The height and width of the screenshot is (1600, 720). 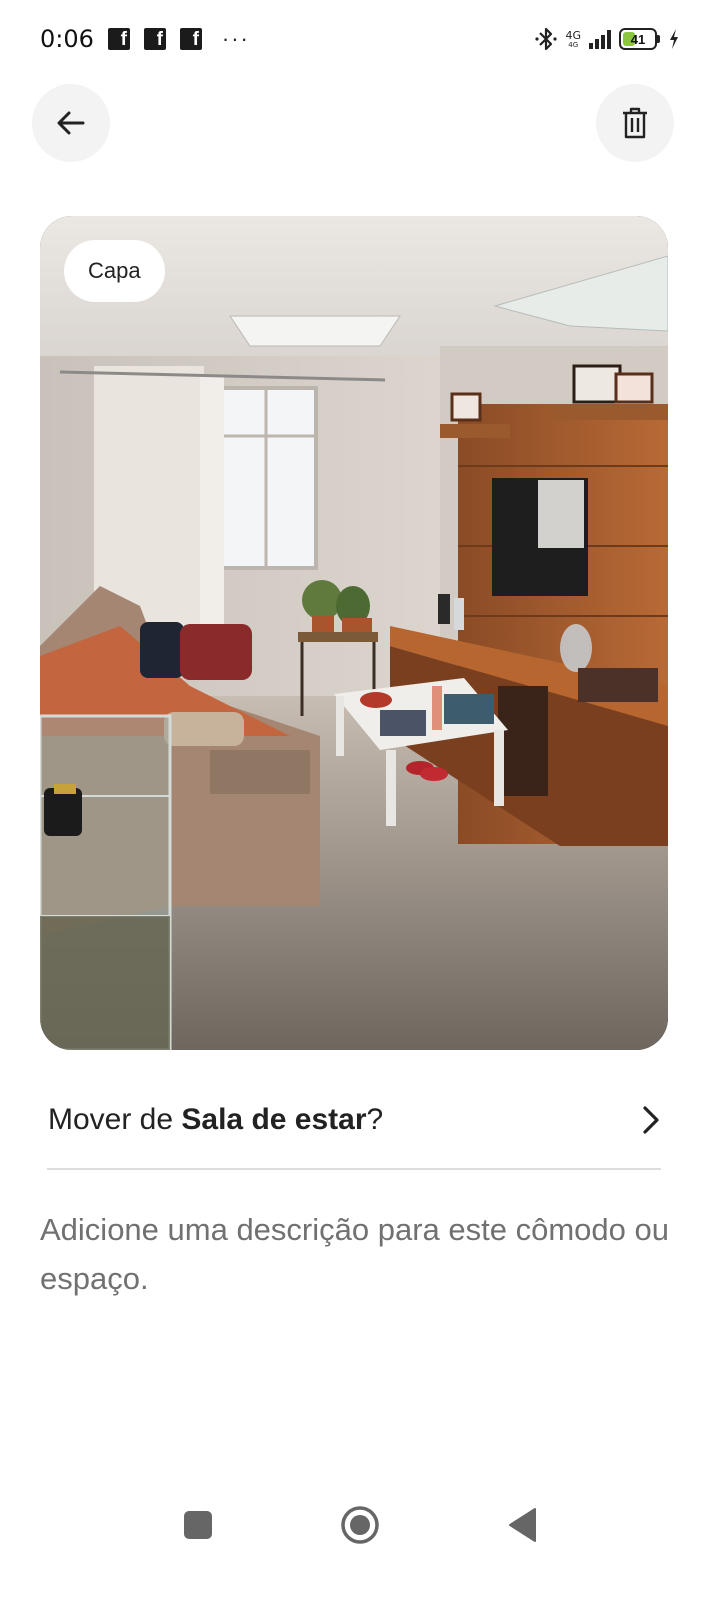 I want to click on recents-button, so click(x=198, y=1525).